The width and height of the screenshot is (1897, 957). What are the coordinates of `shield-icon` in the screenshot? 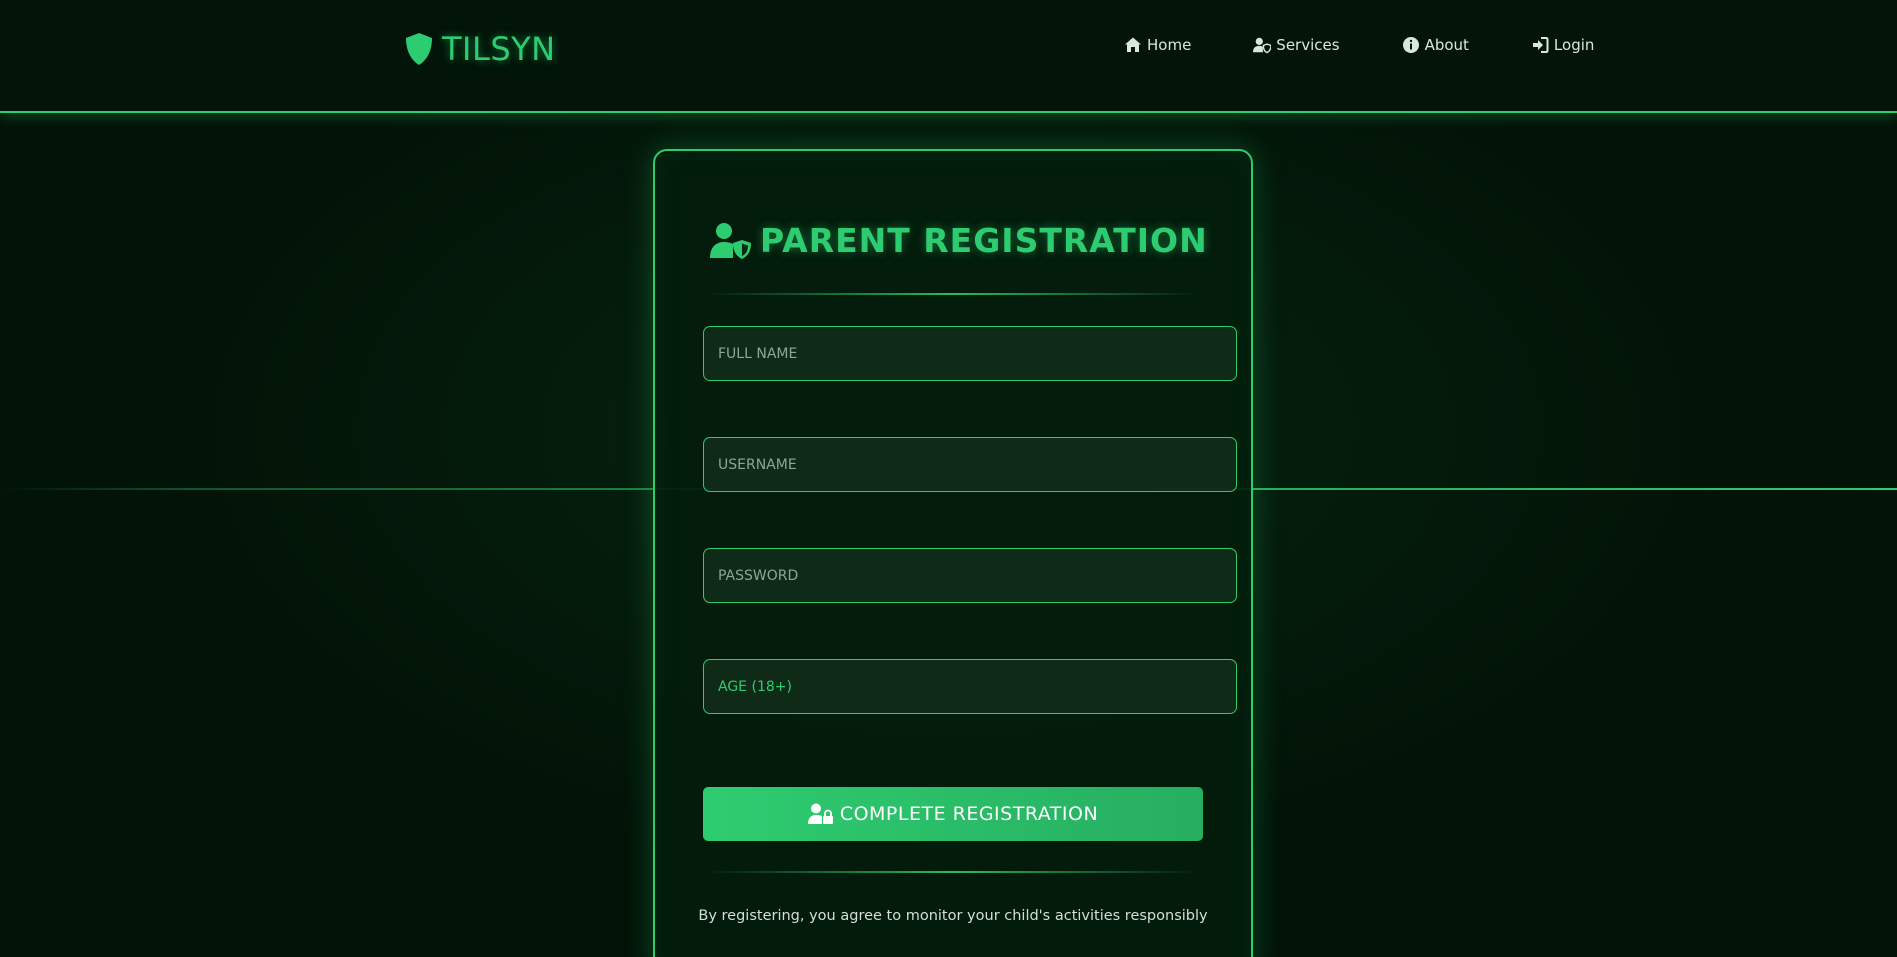 It's located at (419, 49).